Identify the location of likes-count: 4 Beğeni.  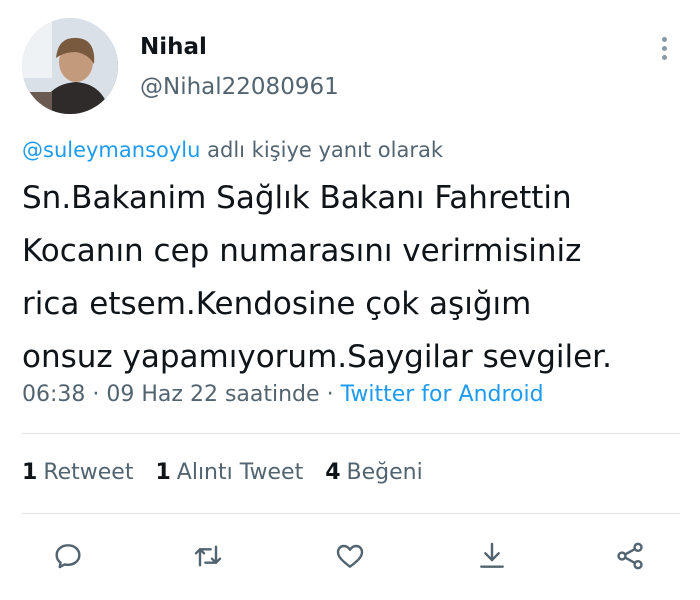
(374, 472).